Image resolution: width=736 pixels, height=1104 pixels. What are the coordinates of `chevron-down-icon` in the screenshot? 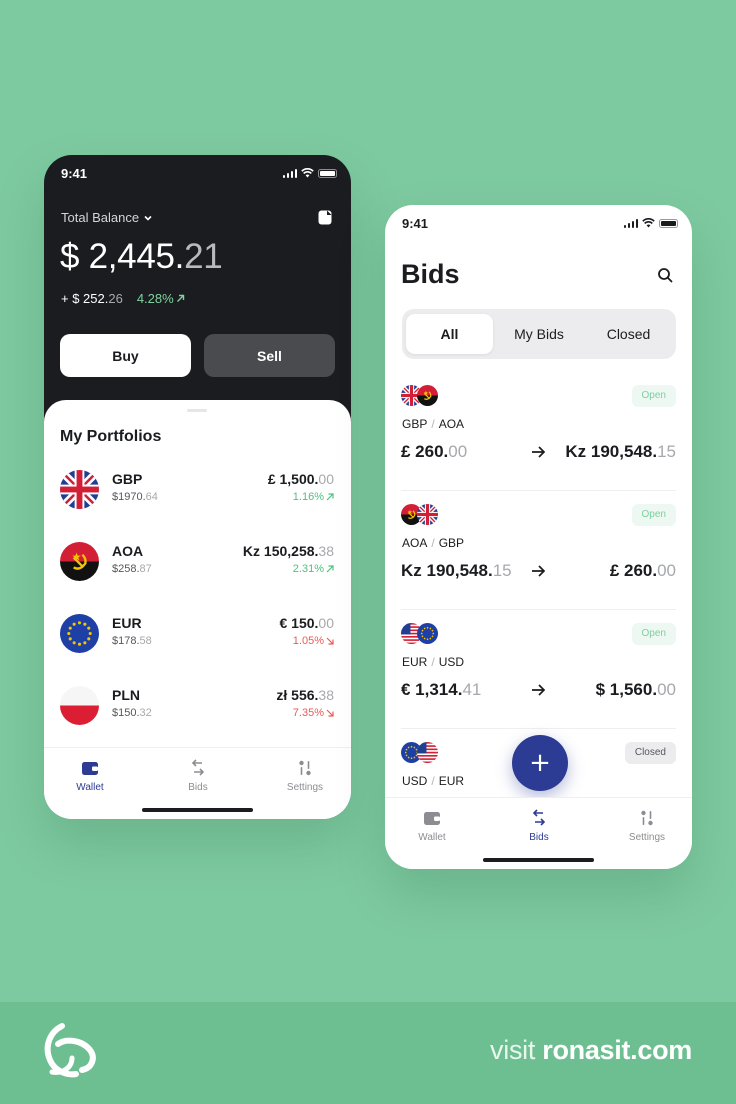 It's located at (148, 218).